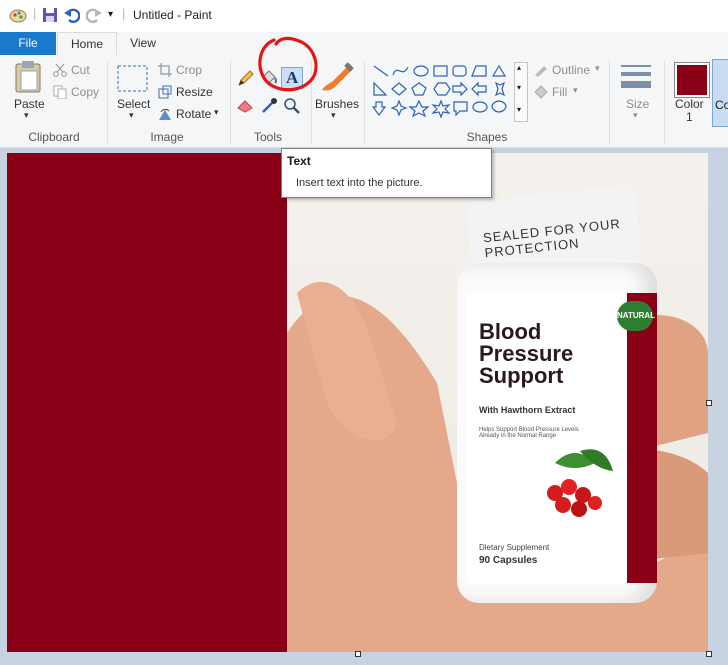 The image size is (728, 665). What do you see at coordinates (54, 137) in the screenshot?
I see `clipboard-group-label: Clipboard` at bounding box center [54, 137].